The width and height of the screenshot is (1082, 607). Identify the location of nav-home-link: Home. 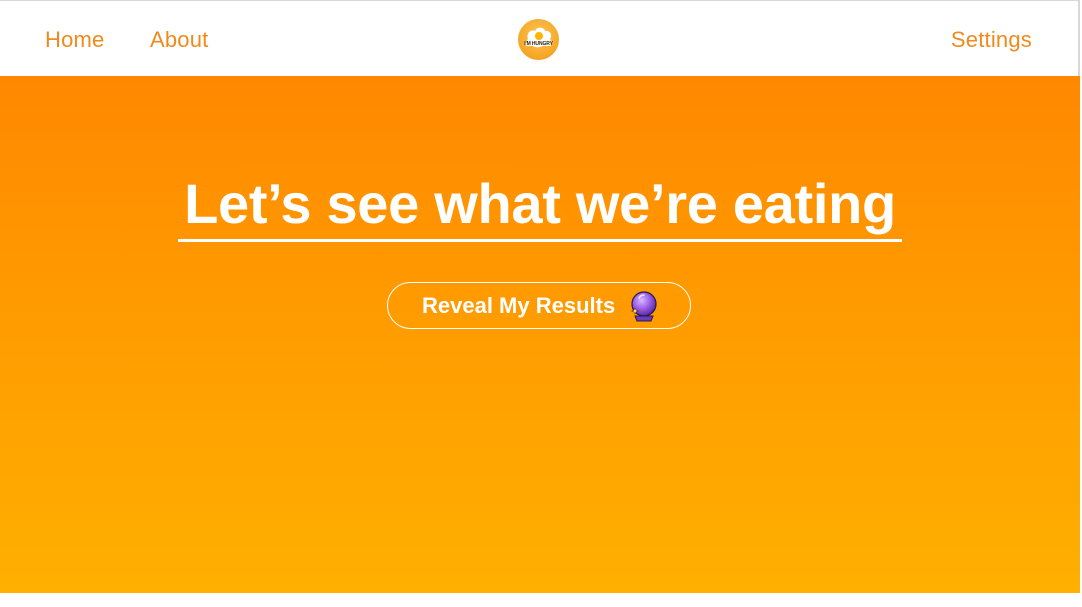
(75, 40).